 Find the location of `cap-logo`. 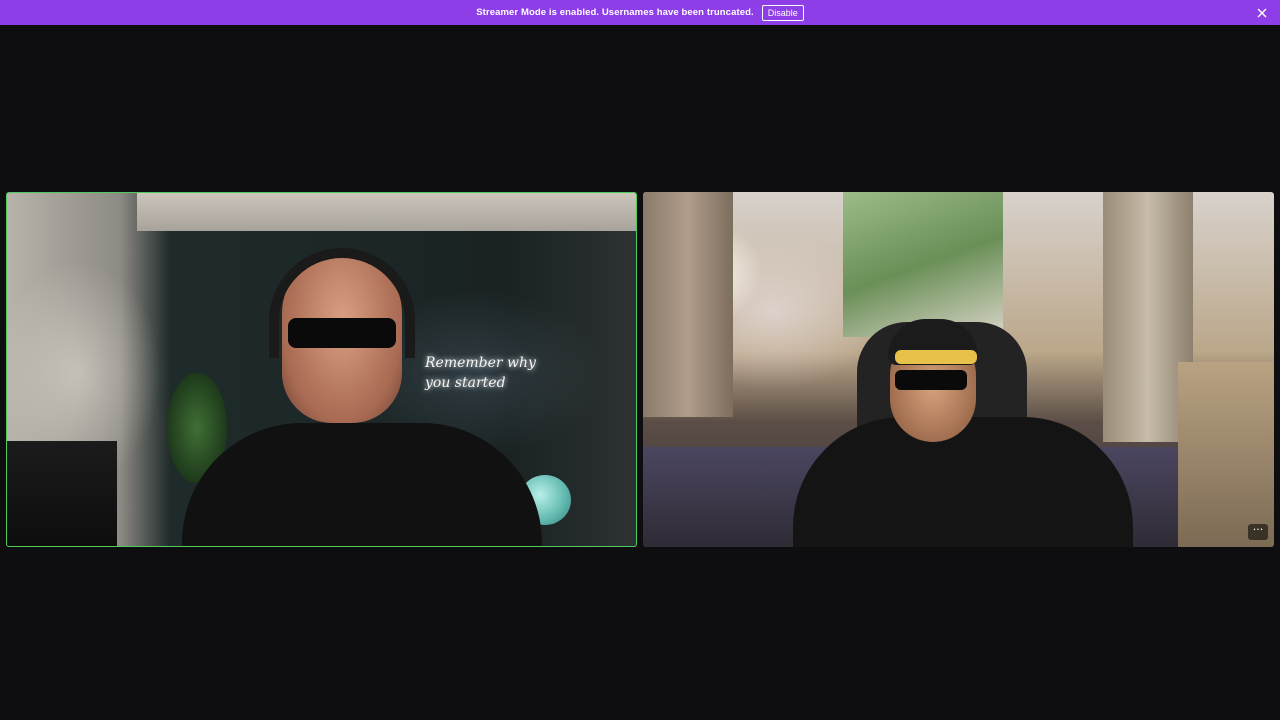

cap-logo is located at coordinates (936, 357).